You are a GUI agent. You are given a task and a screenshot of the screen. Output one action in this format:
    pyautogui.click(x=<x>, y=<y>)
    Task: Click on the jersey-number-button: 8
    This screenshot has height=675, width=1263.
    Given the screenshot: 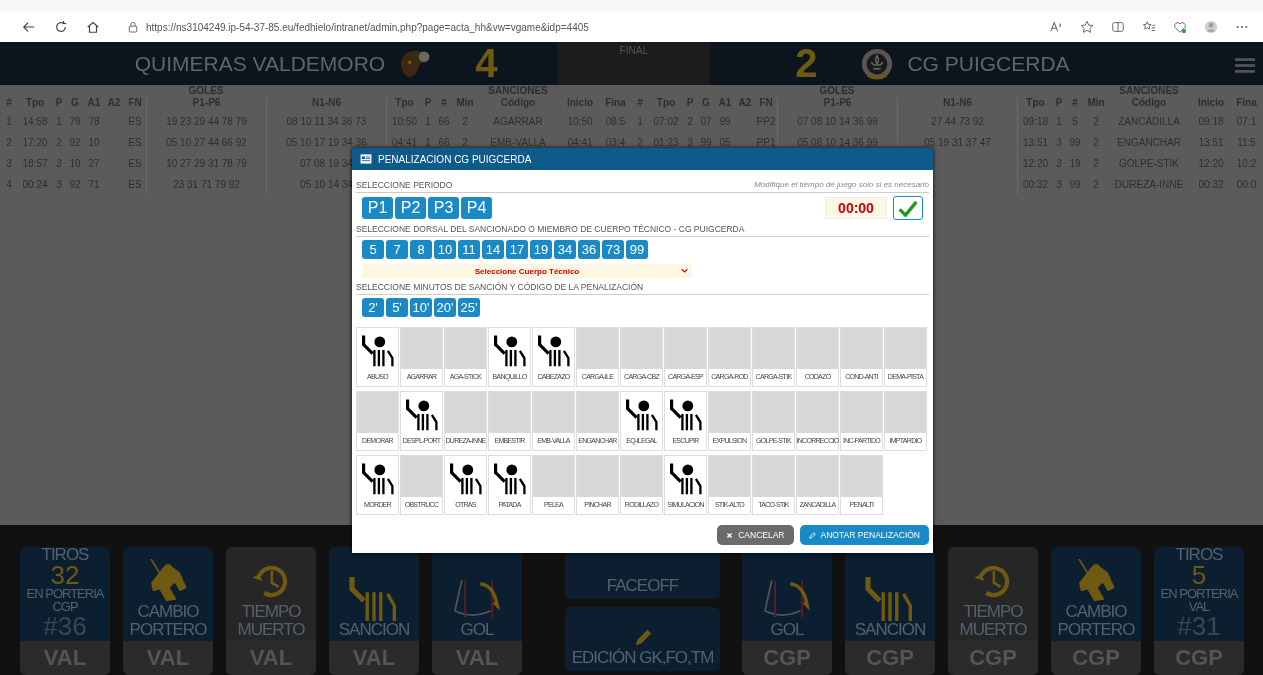 What is the action you would take?
    pyautogui.click(x=421, y=249)
    